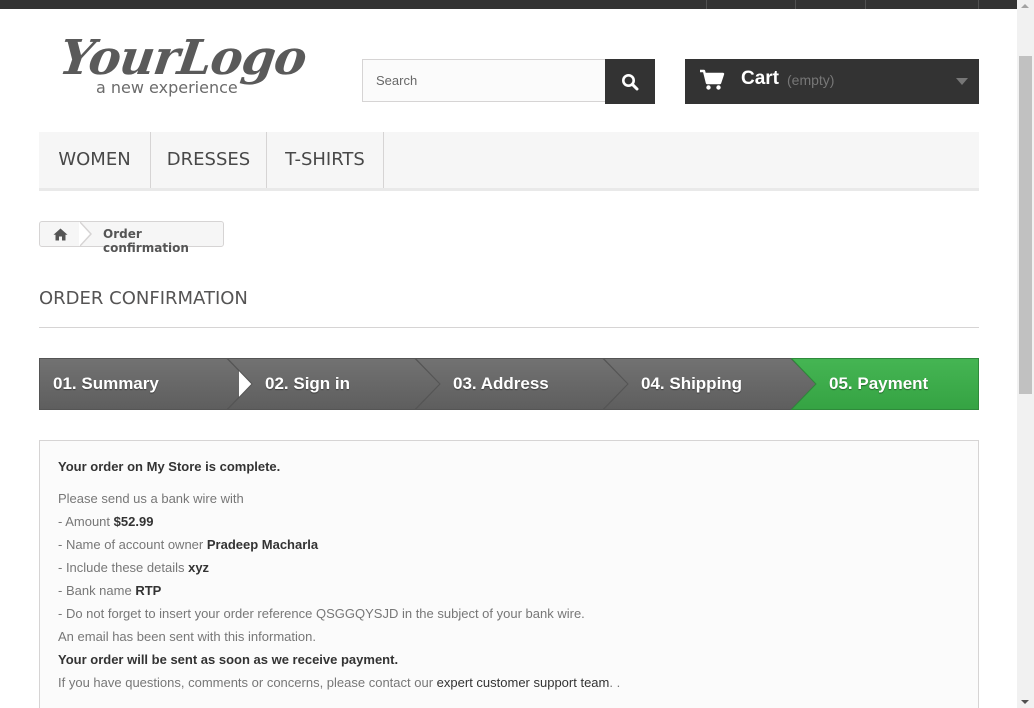 This screenshot has height=708, width=1034. I want to click on bank-label: - Bank name, so click(95, 590).